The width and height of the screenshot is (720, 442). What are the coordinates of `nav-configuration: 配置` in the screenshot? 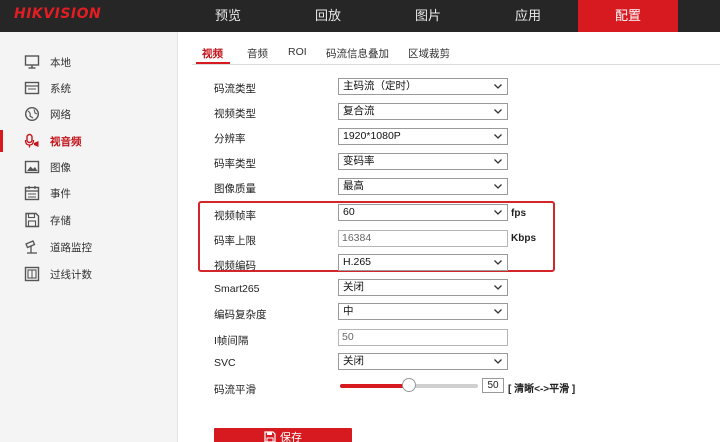 It's located at (628, 16).